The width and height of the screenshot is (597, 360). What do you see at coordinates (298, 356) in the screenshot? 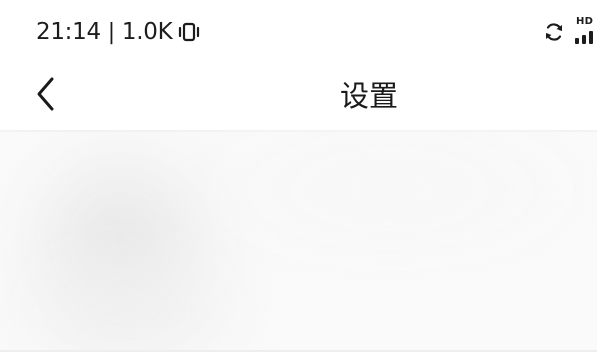
I see `bottom-strip` at bounding box center [298, 356].